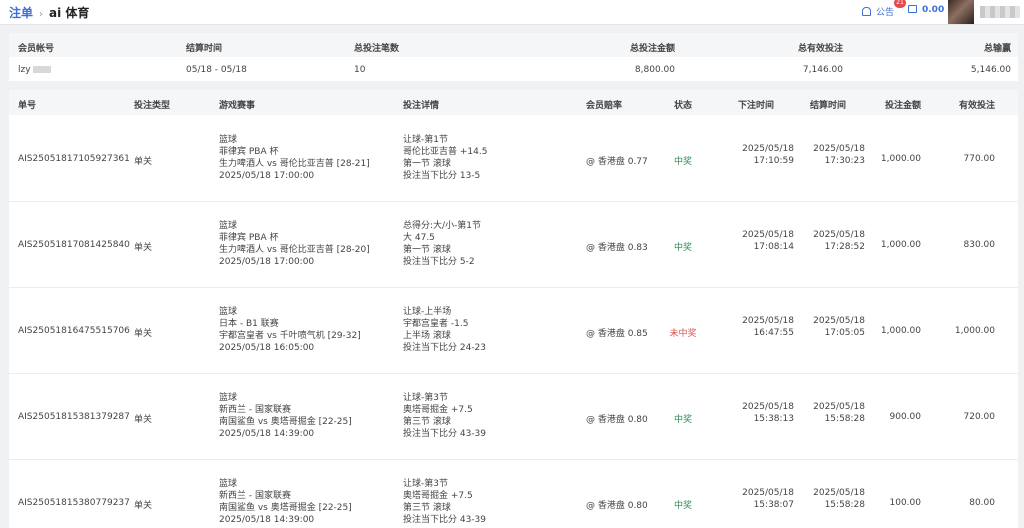  Describe the element at coordinates (255, 496) in the screenshot. I see `event-league: 新西兰 - 国家联赛` at that location.